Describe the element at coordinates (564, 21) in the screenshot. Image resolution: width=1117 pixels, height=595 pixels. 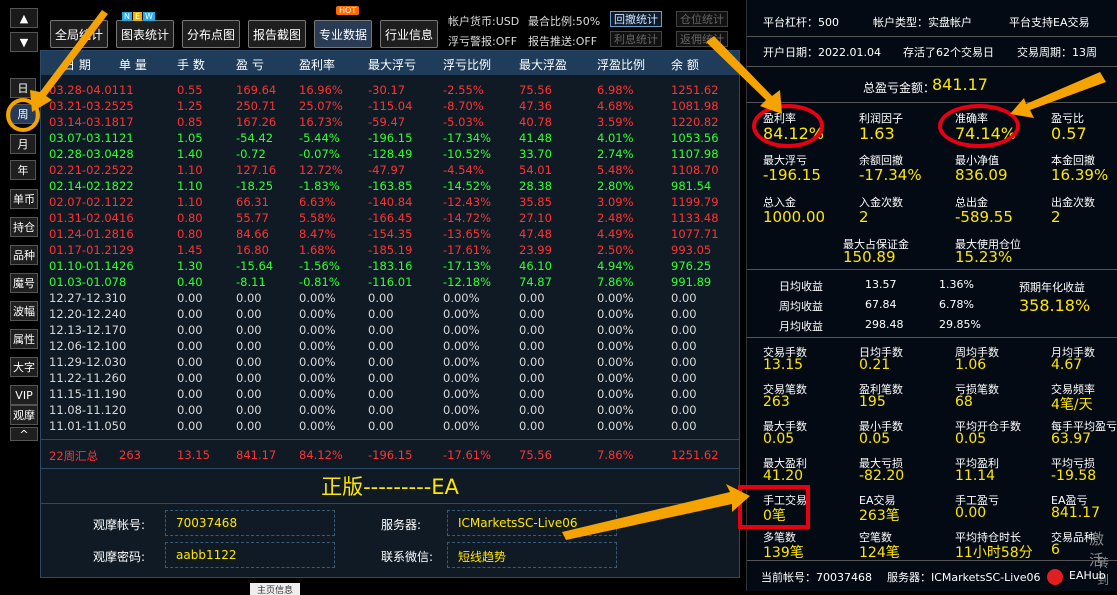
I see `max-ratio: 最合比例:50%` at that location.